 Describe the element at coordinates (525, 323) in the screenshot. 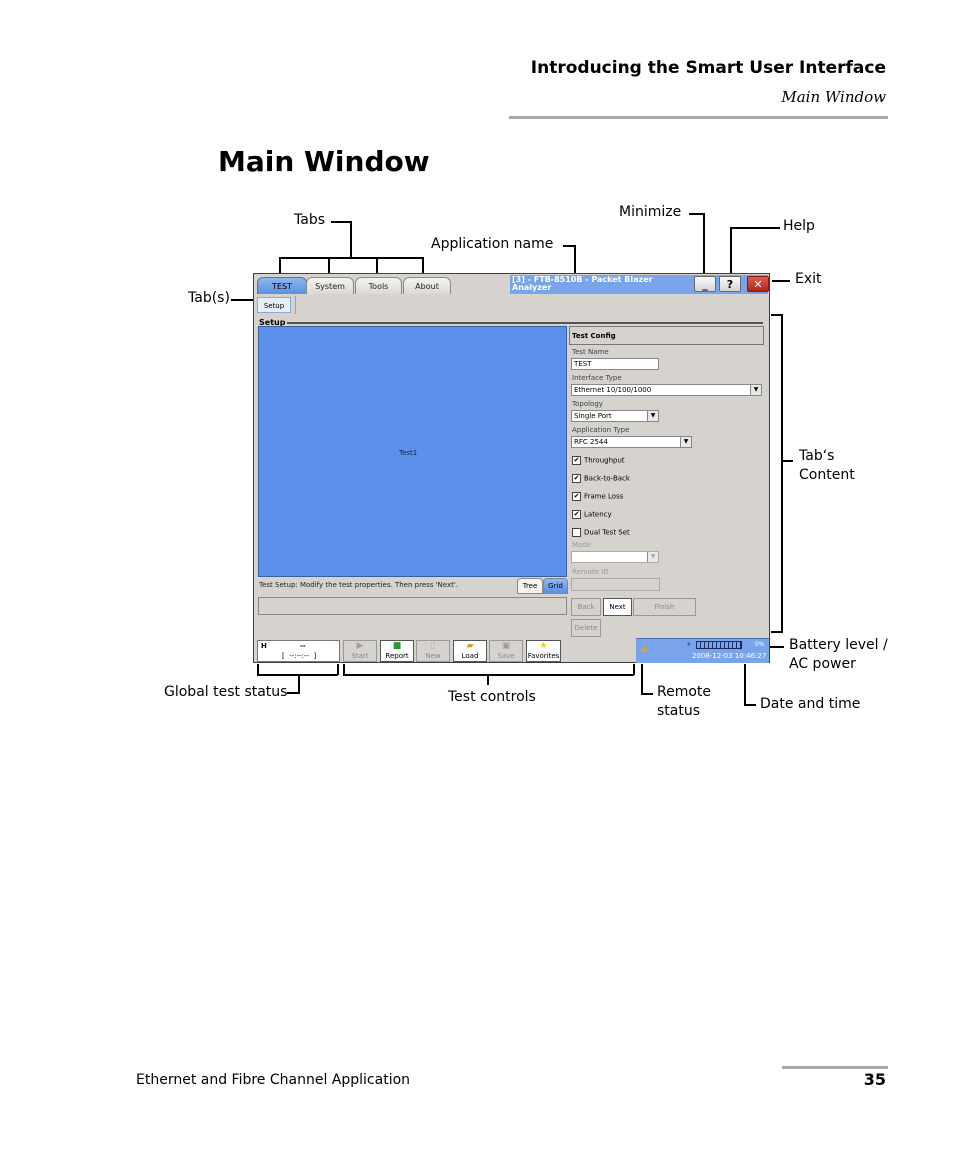

I see `group-divider` at that location.